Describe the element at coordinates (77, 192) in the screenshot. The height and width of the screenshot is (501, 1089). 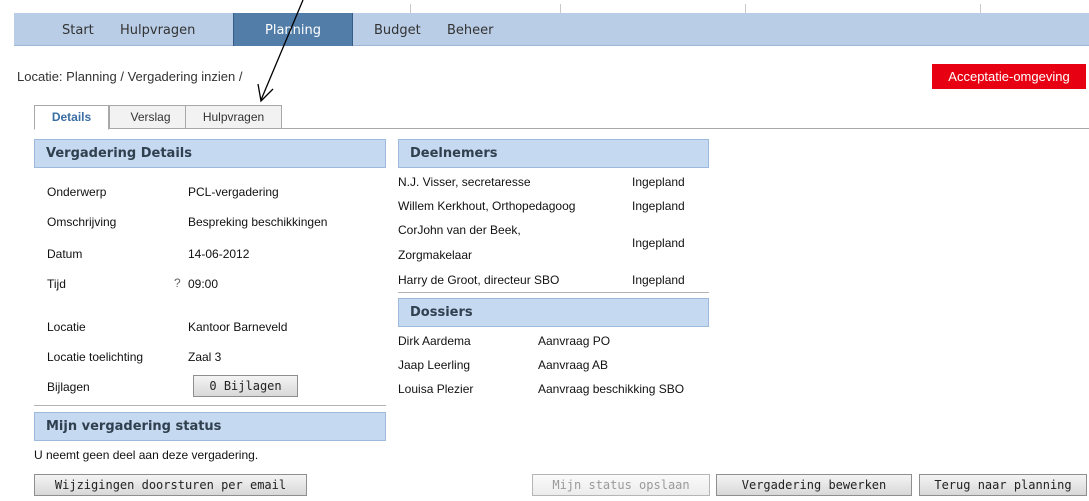
I see `field-label-onderwerp: Onderwerp` at that location.